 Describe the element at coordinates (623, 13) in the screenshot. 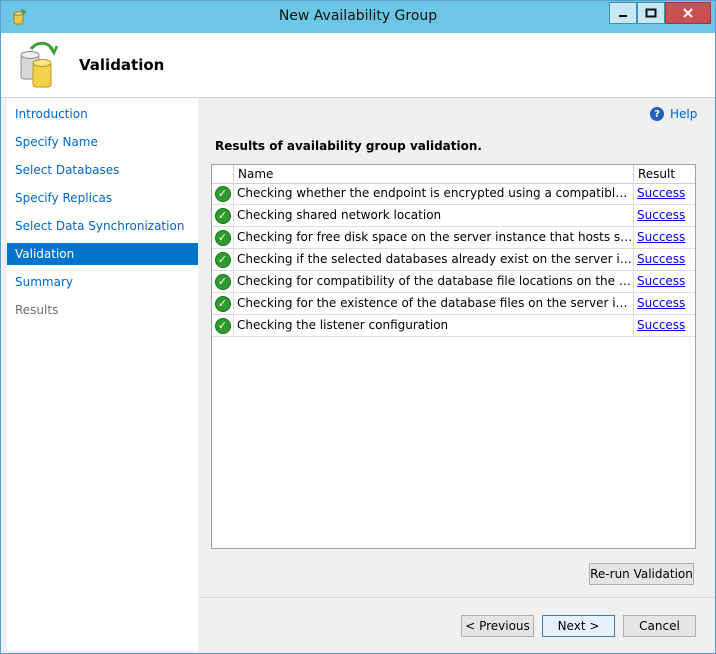

I see `minimize-button` at that location.